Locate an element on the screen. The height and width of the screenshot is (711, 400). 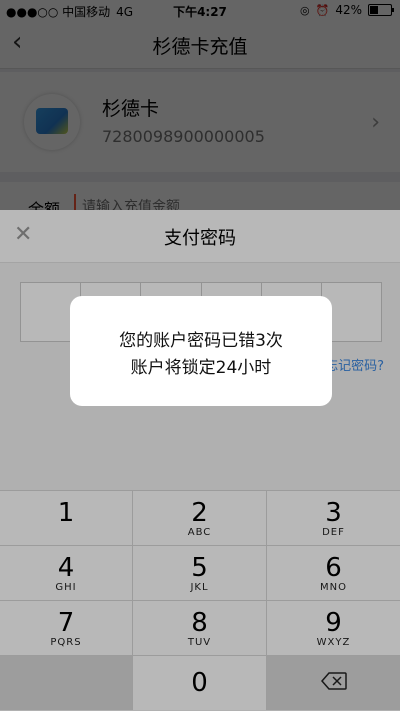
alert-message-line1: 您的账户密码已错3次 is located at coordinates (201, 341).